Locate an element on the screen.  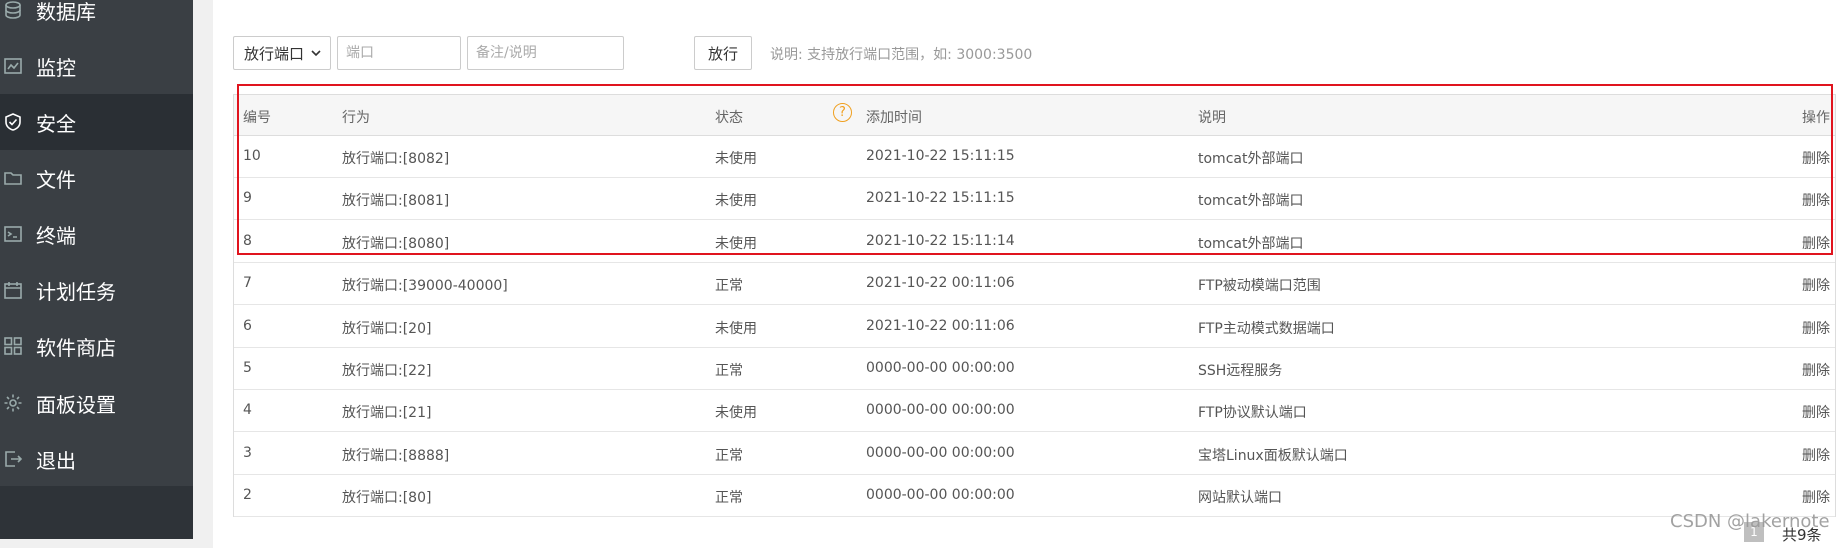
cell-id: 2 is located at coordinates (247, 495).